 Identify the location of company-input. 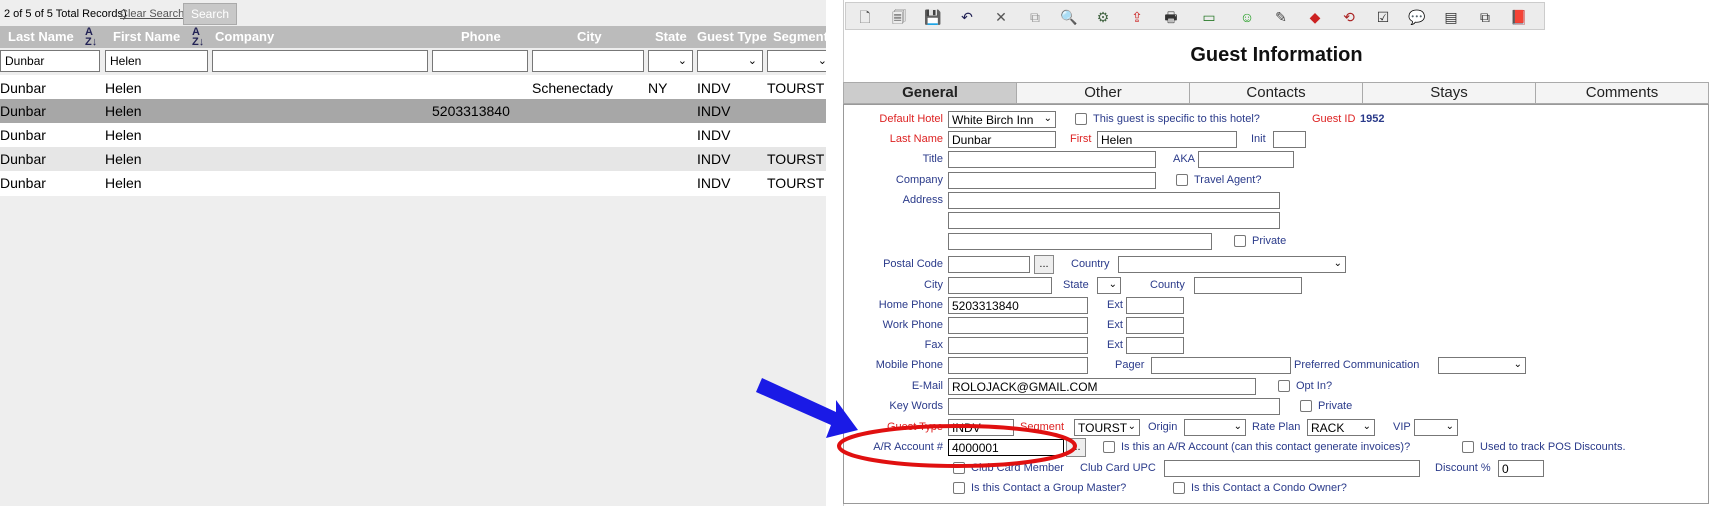
(1052, 180).